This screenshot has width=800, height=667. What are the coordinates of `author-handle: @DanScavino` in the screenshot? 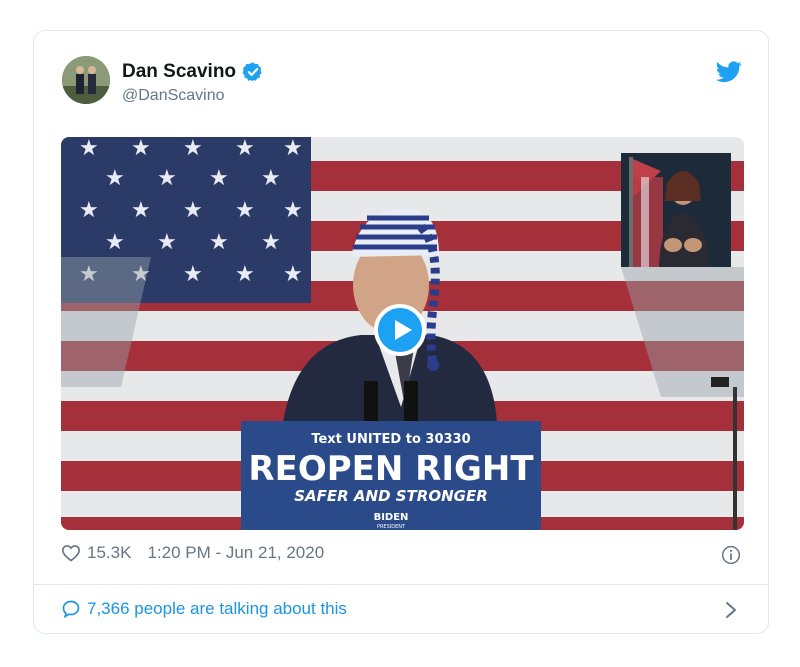 It's located at (173, 96).